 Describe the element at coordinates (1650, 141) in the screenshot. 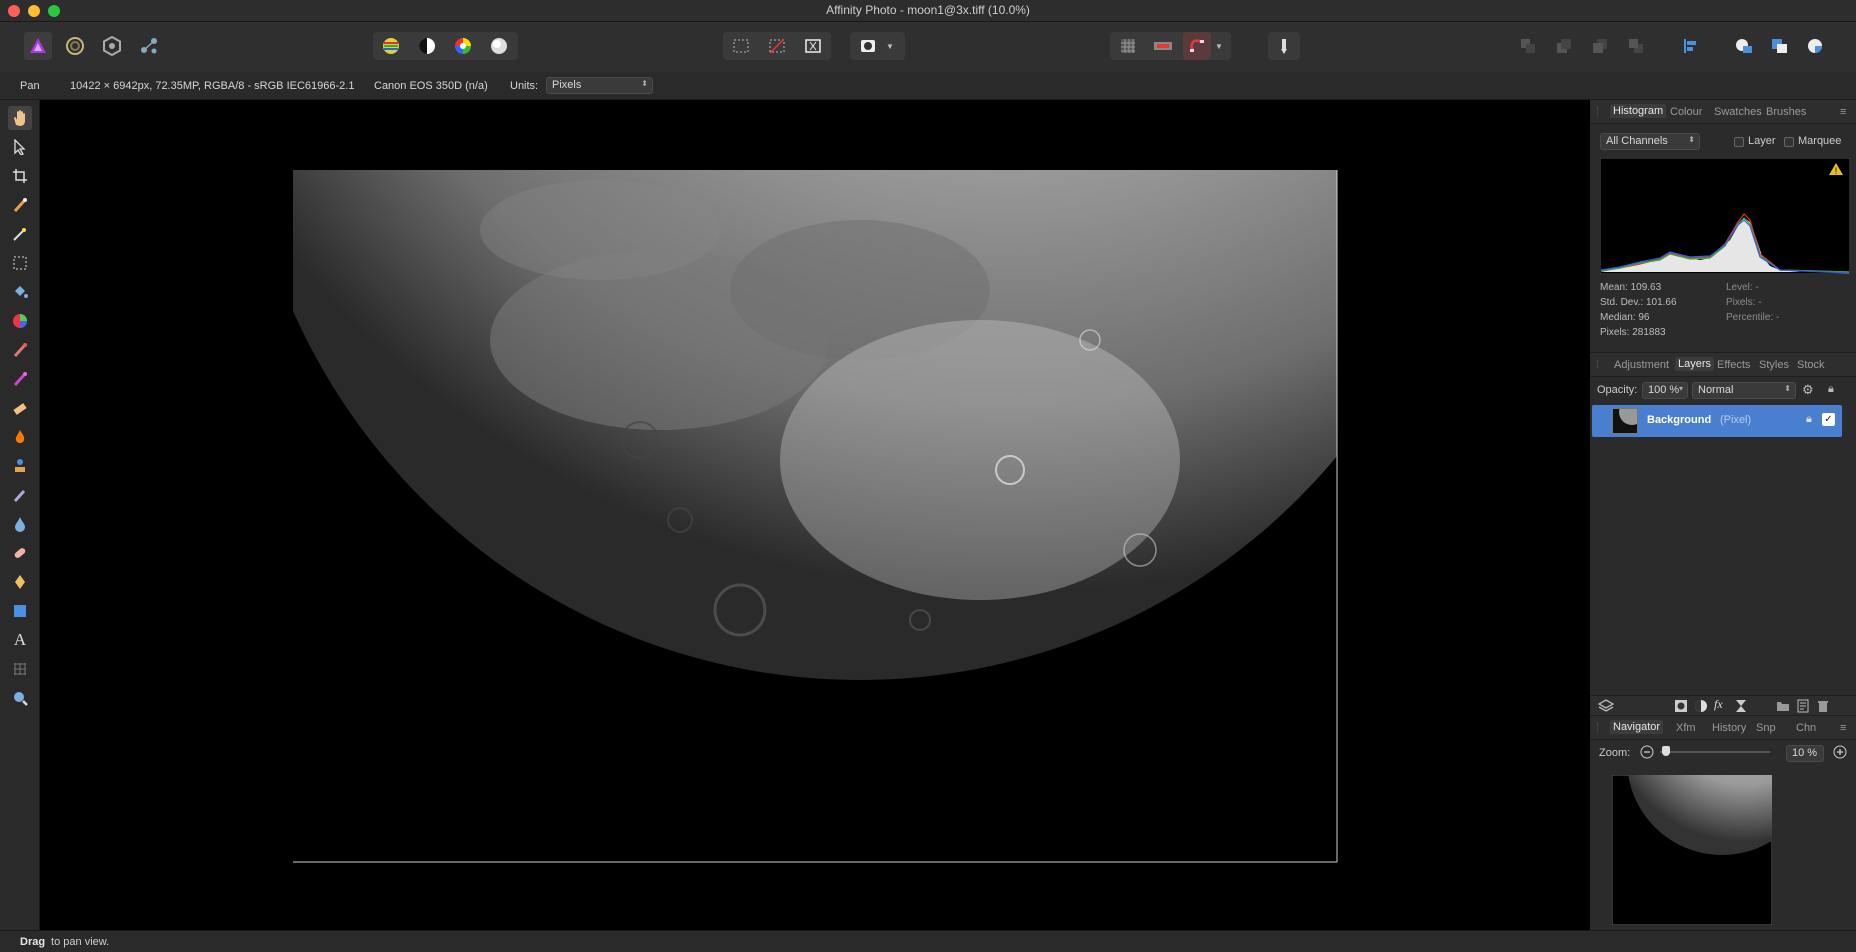

I see `histogram-channel-dropdown: All Channels ⬍` at that location.